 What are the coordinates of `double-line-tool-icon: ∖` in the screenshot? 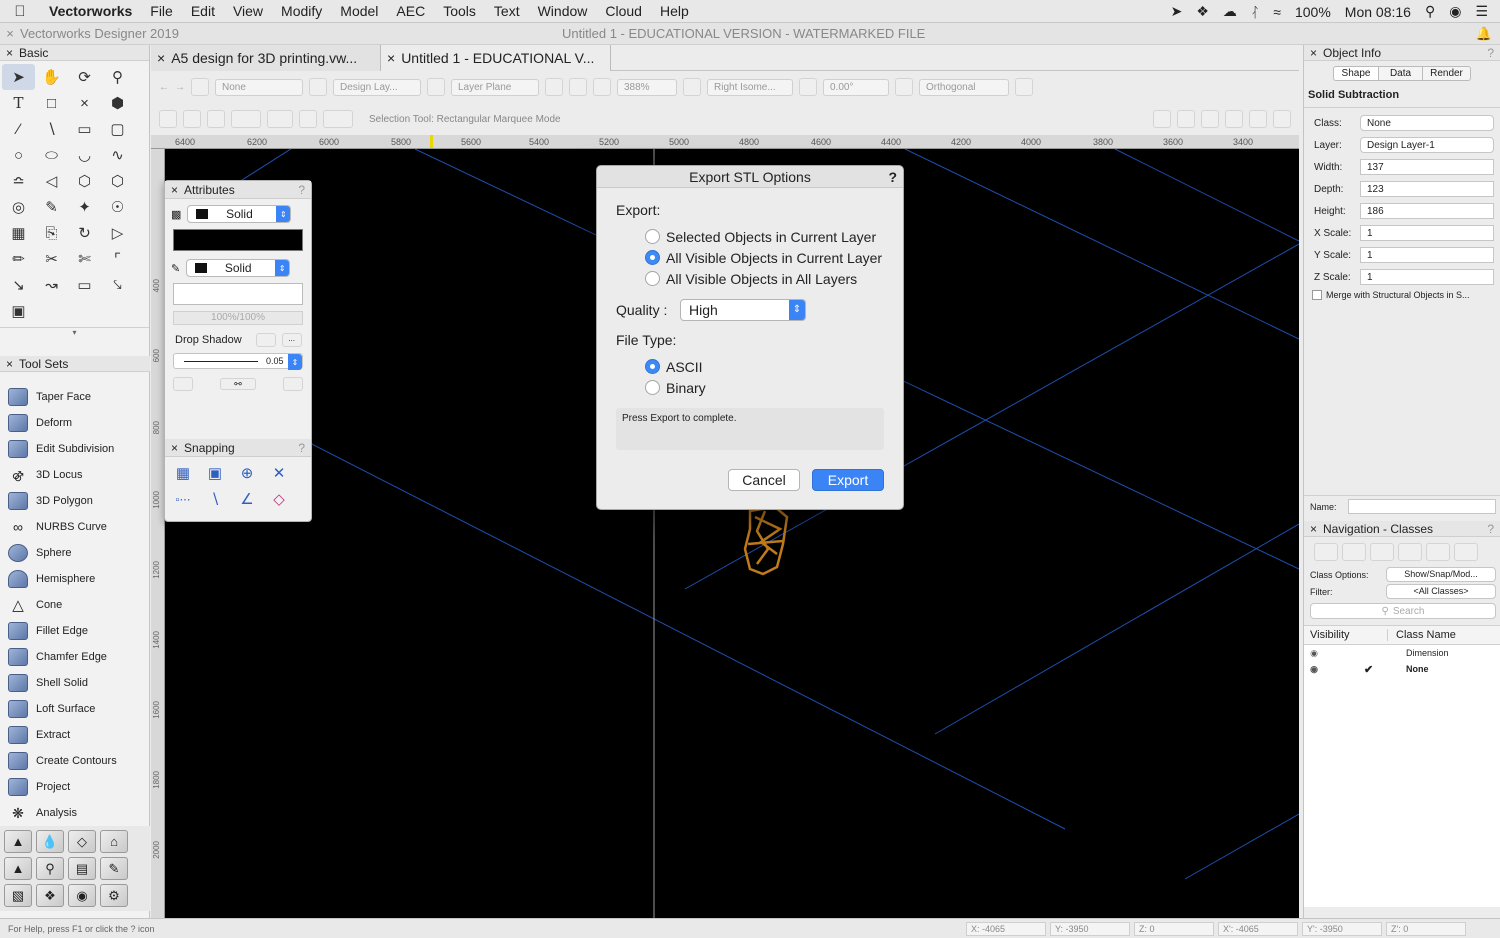 It's located at (51, 129).